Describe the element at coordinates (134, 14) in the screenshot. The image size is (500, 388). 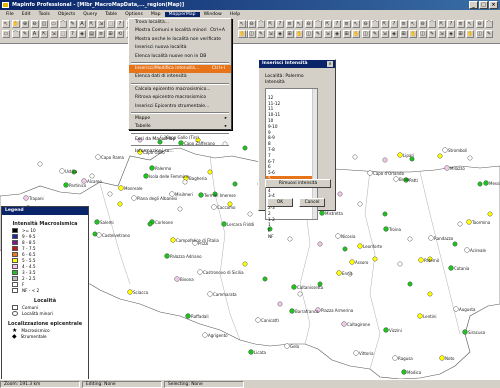
I see `menu-options: Options` at that location.